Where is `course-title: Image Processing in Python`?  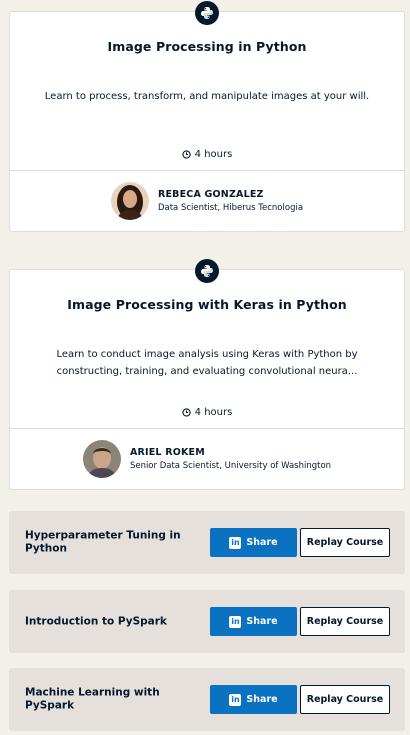
course-title: Image Processing in Python is located at coordinates (207, 46).